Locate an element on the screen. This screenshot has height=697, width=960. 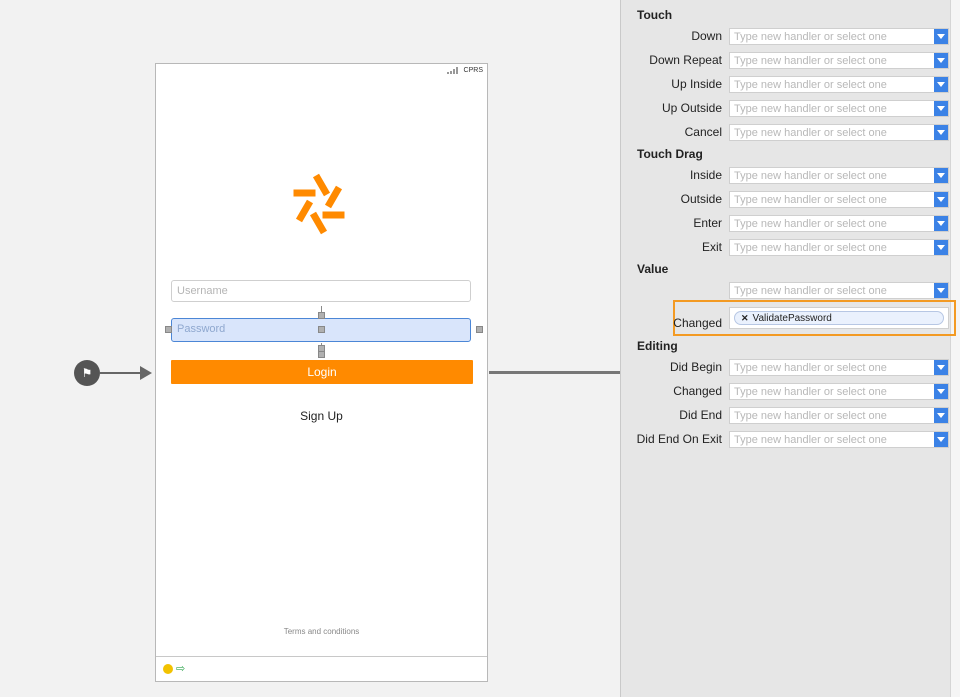
handler-combo-did-end is located at coordinates (839, 415).